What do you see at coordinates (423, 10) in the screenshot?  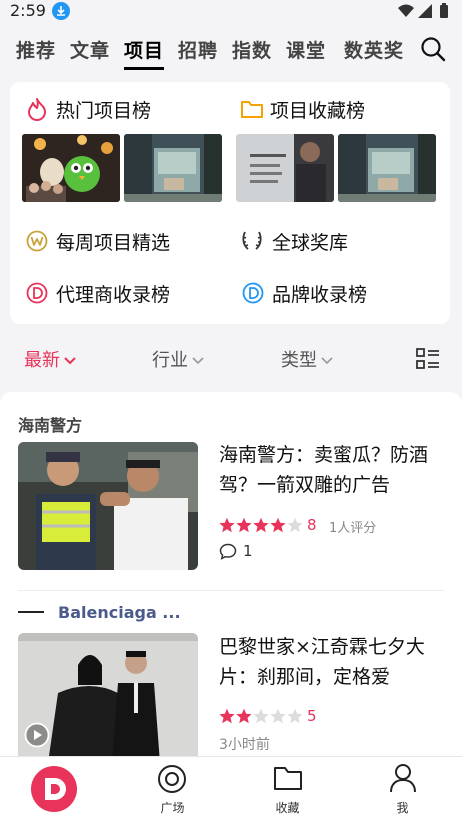 I see `system-status-icons` at bounding box center [423, 10].